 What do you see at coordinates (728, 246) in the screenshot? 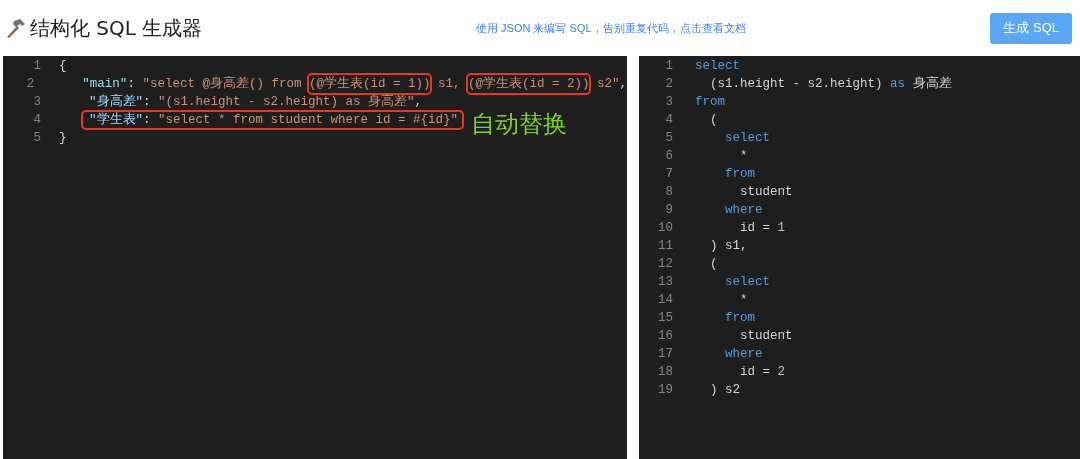
I see `code-text: ) s1,` at bounding box center [728, 246].